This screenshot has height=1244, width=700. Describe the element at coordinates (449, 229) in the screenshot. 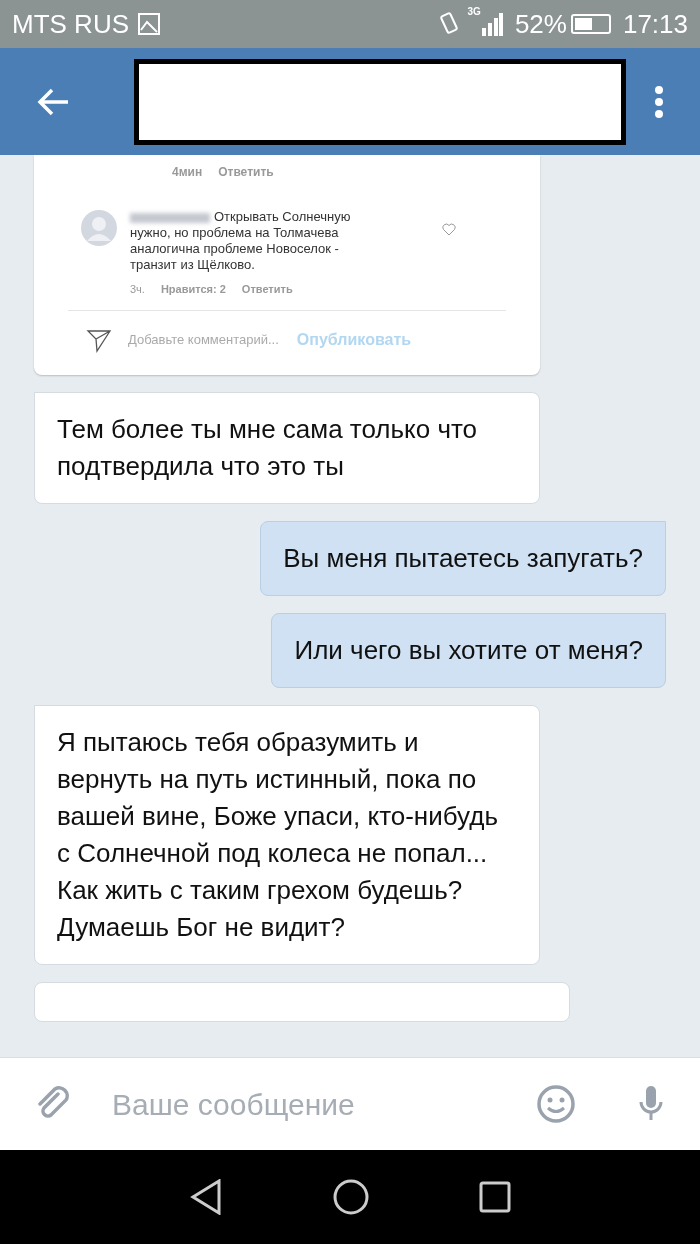

I see `heart-icon` at that location.